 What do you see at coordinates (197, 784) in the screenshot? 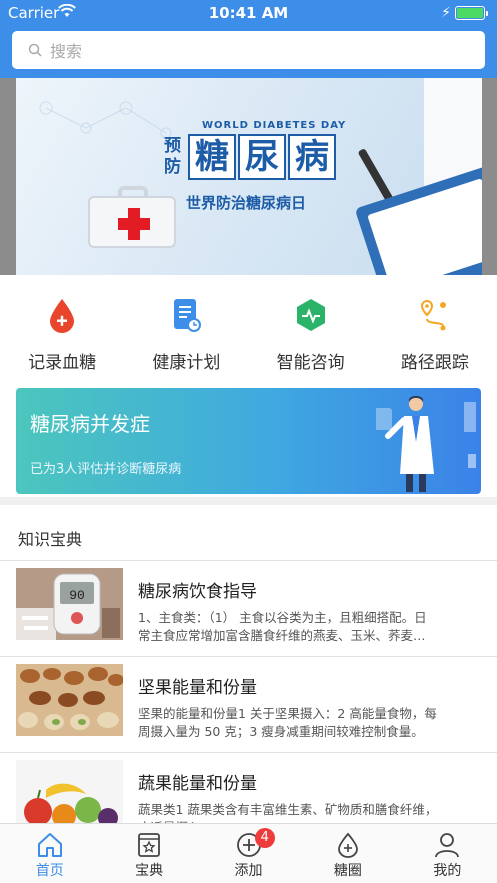
I see `article-title: 蔬果能量和份量` at bounding box center [197, 784].